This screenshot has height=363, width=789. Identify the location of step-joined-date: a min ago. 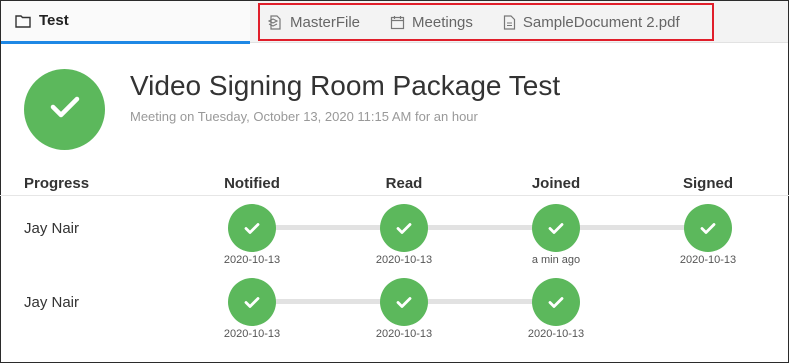
(556, 260).